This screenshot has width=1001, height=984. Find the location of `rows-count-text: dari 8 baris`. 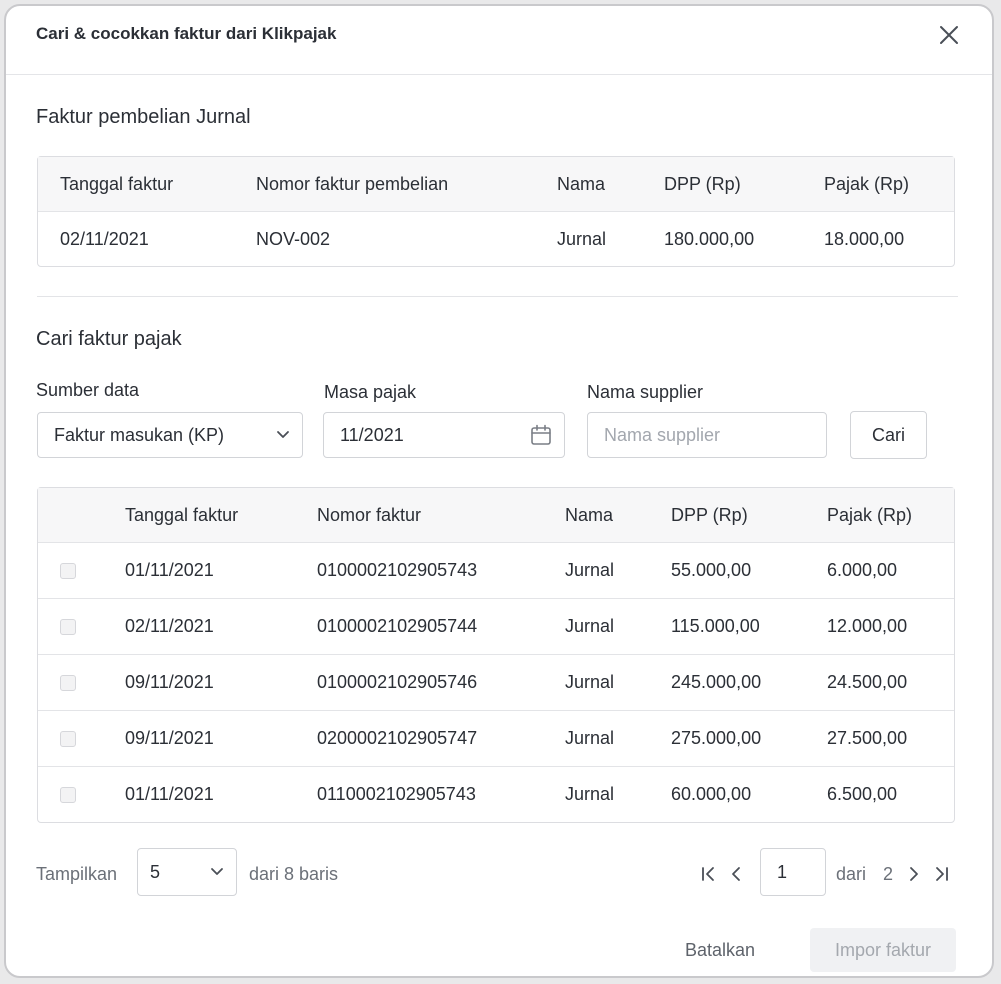

rows-count-text: dari 8 baris is located at coordinates (294, 874).